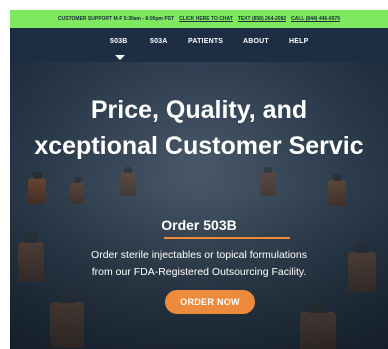  What do you see at coordinates (159, 41) in the screenshot?
I see `nav-item-503a: 503A` at bounding box center [159, 41].